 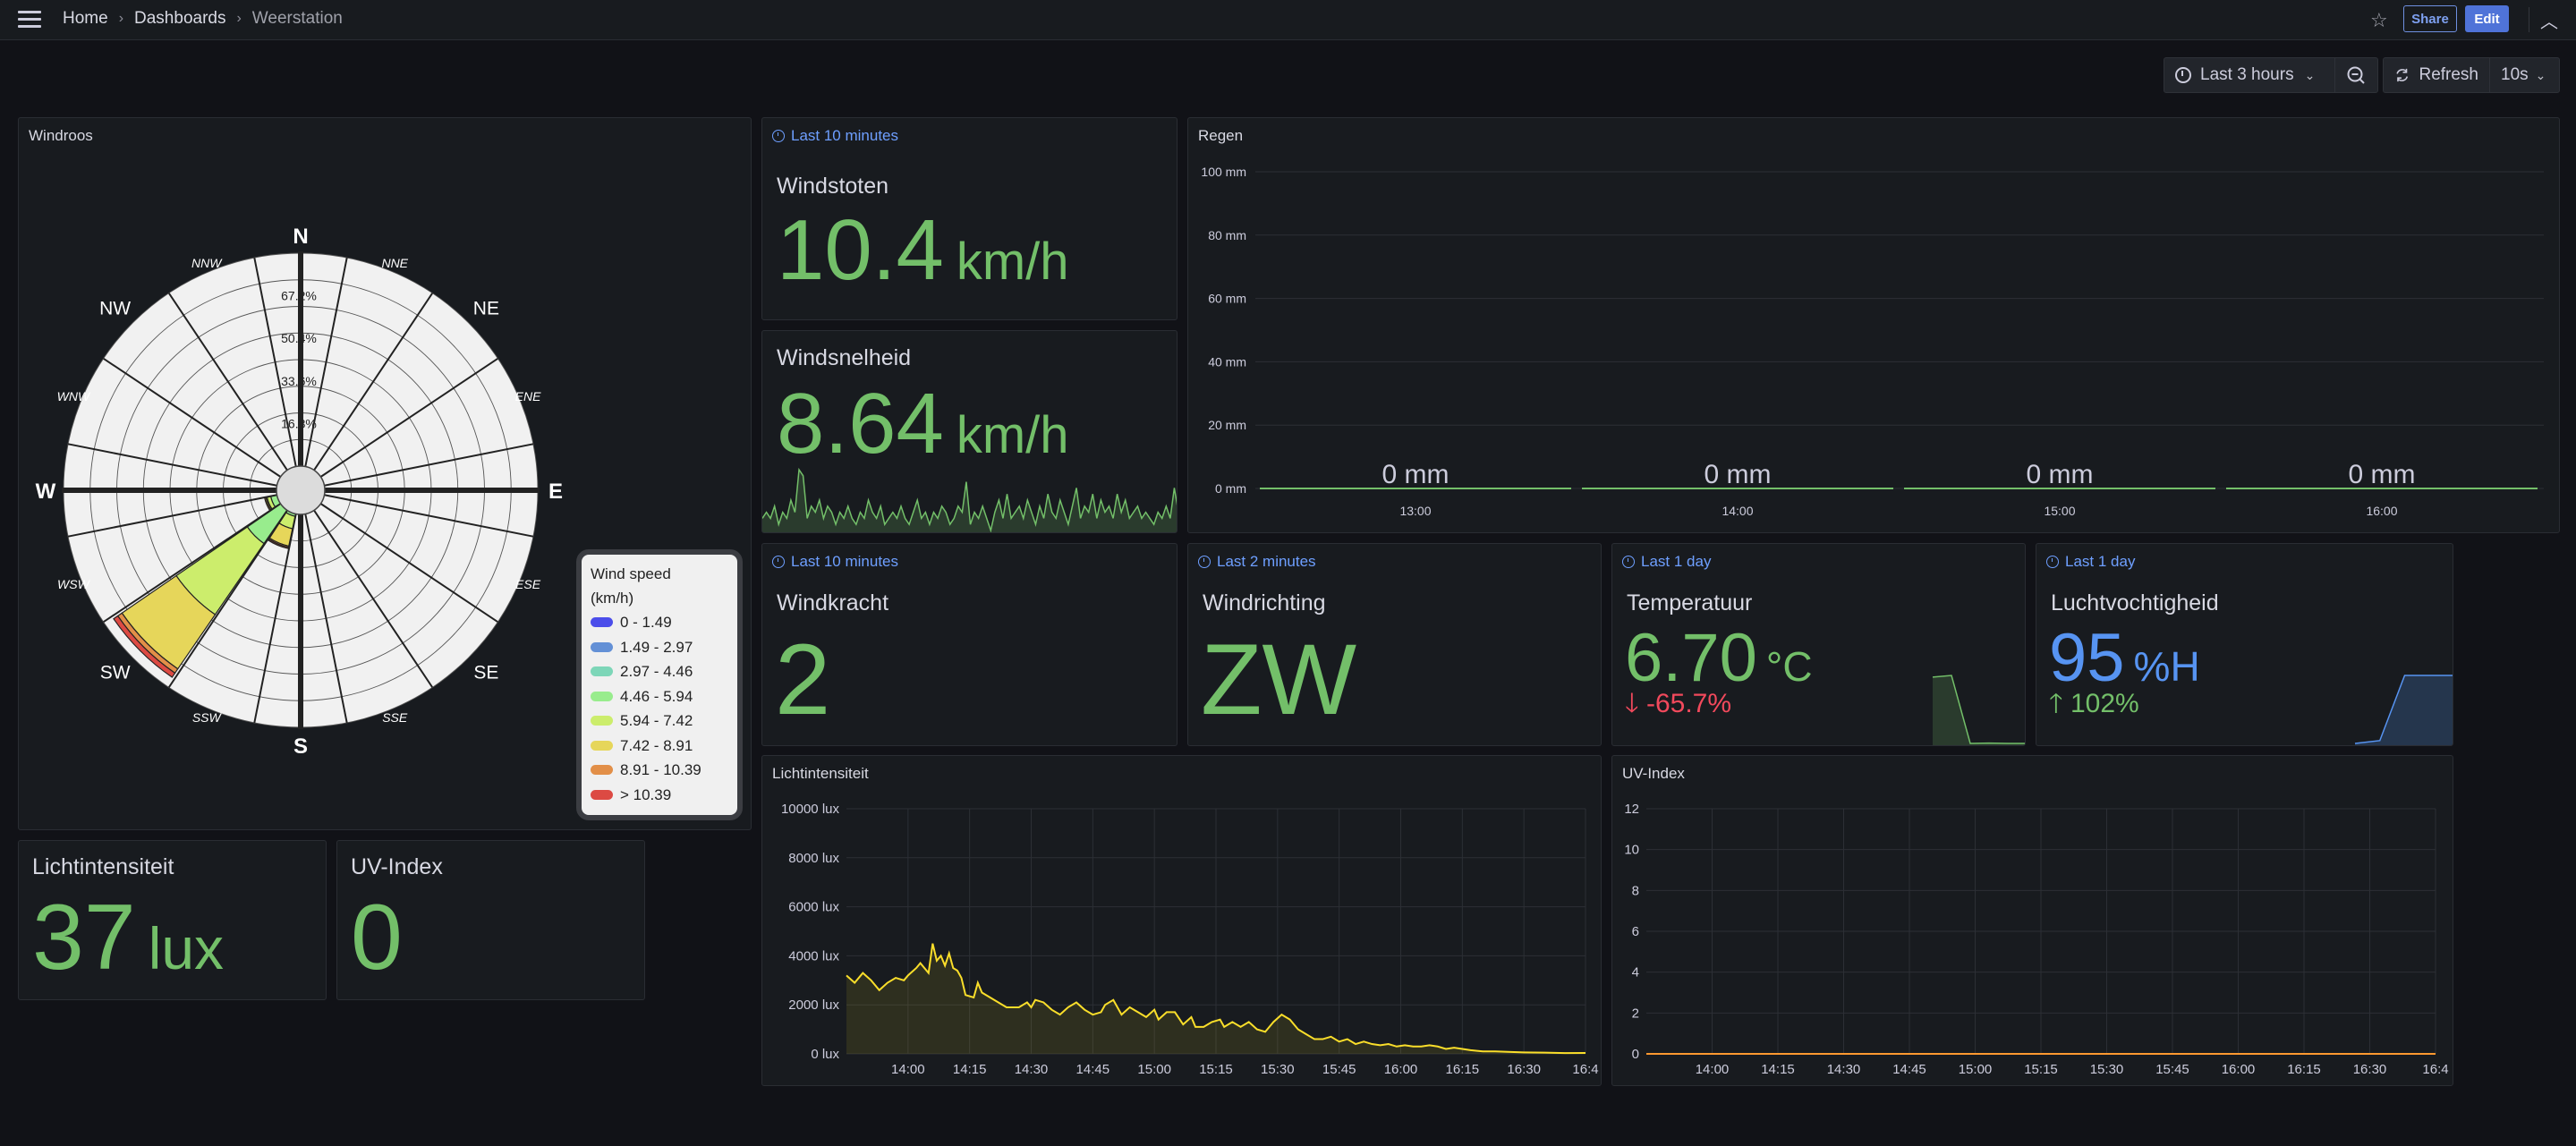 What do you see at coordinates (128, 937) in the screenshot?
I see `stat-value: 37 lux` at bounding box center [128, 937].